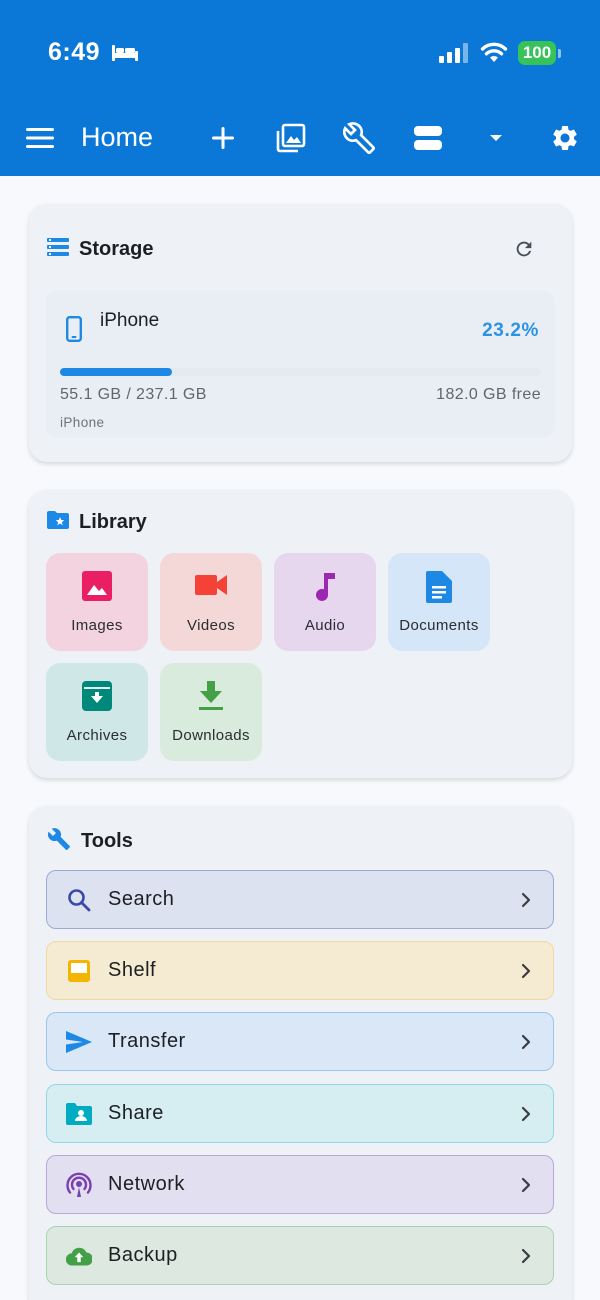  What do you see at coordinates (79, 1185) in the screenshot?
I see `podcast-icon` at bounding box center [79, 1185].